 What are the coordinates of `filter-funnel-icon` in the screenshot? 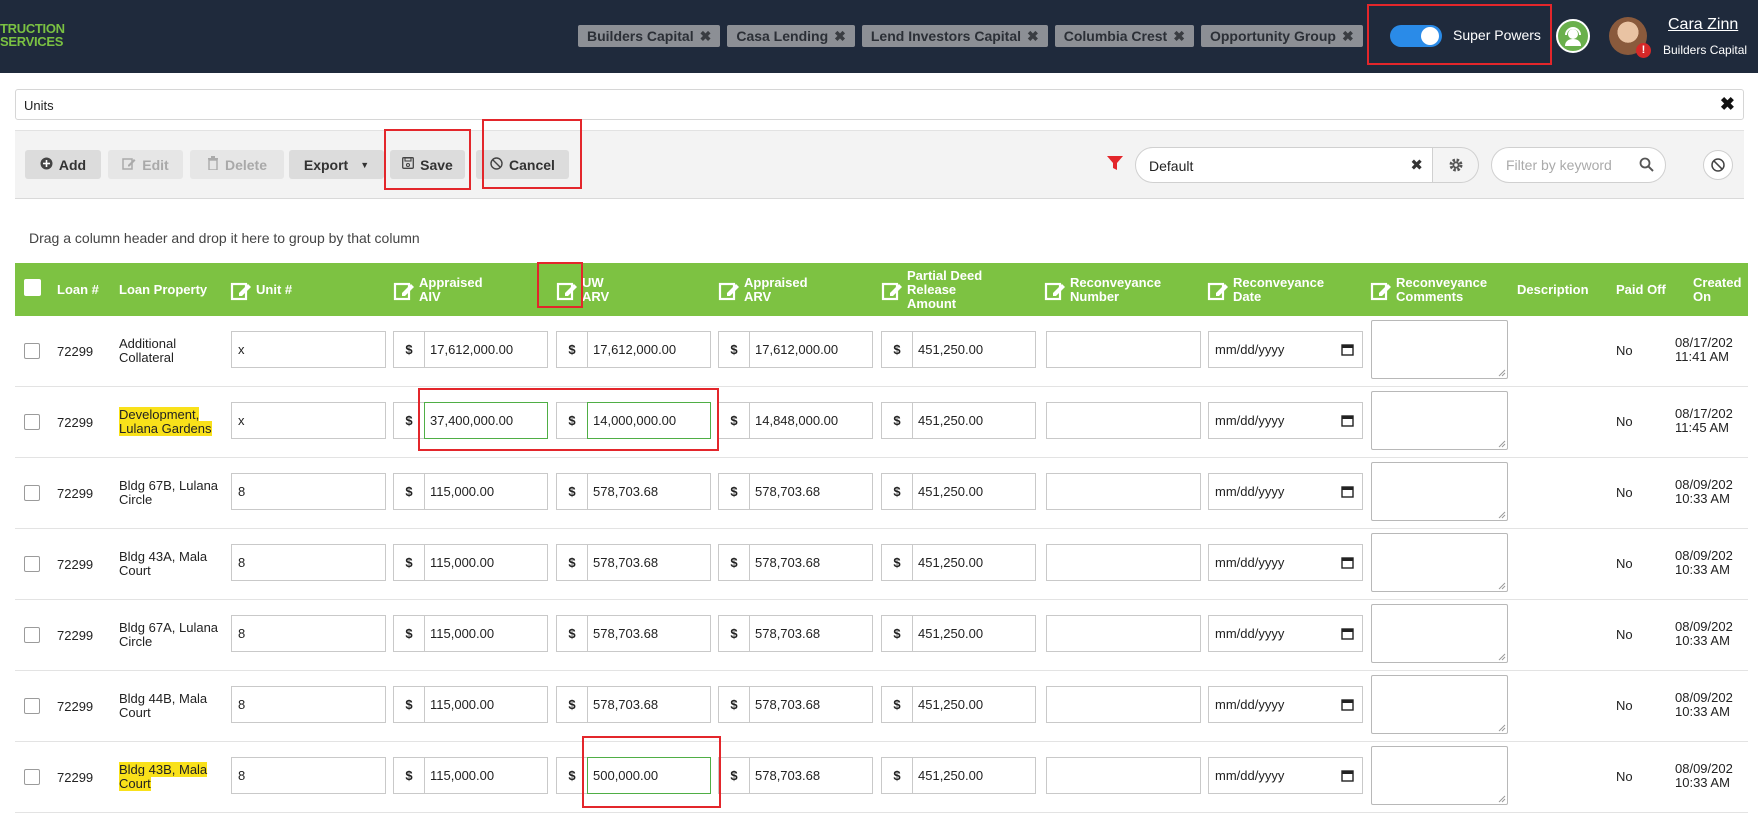 It's located at (1115, 163).